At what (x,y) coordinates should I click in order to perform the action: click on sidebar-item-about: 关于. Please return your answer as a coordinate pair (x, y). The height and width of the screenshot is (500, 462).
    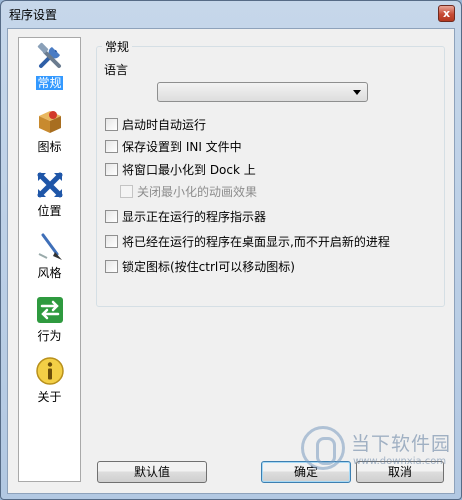
    Looking at the image, I should click on (49, 383).